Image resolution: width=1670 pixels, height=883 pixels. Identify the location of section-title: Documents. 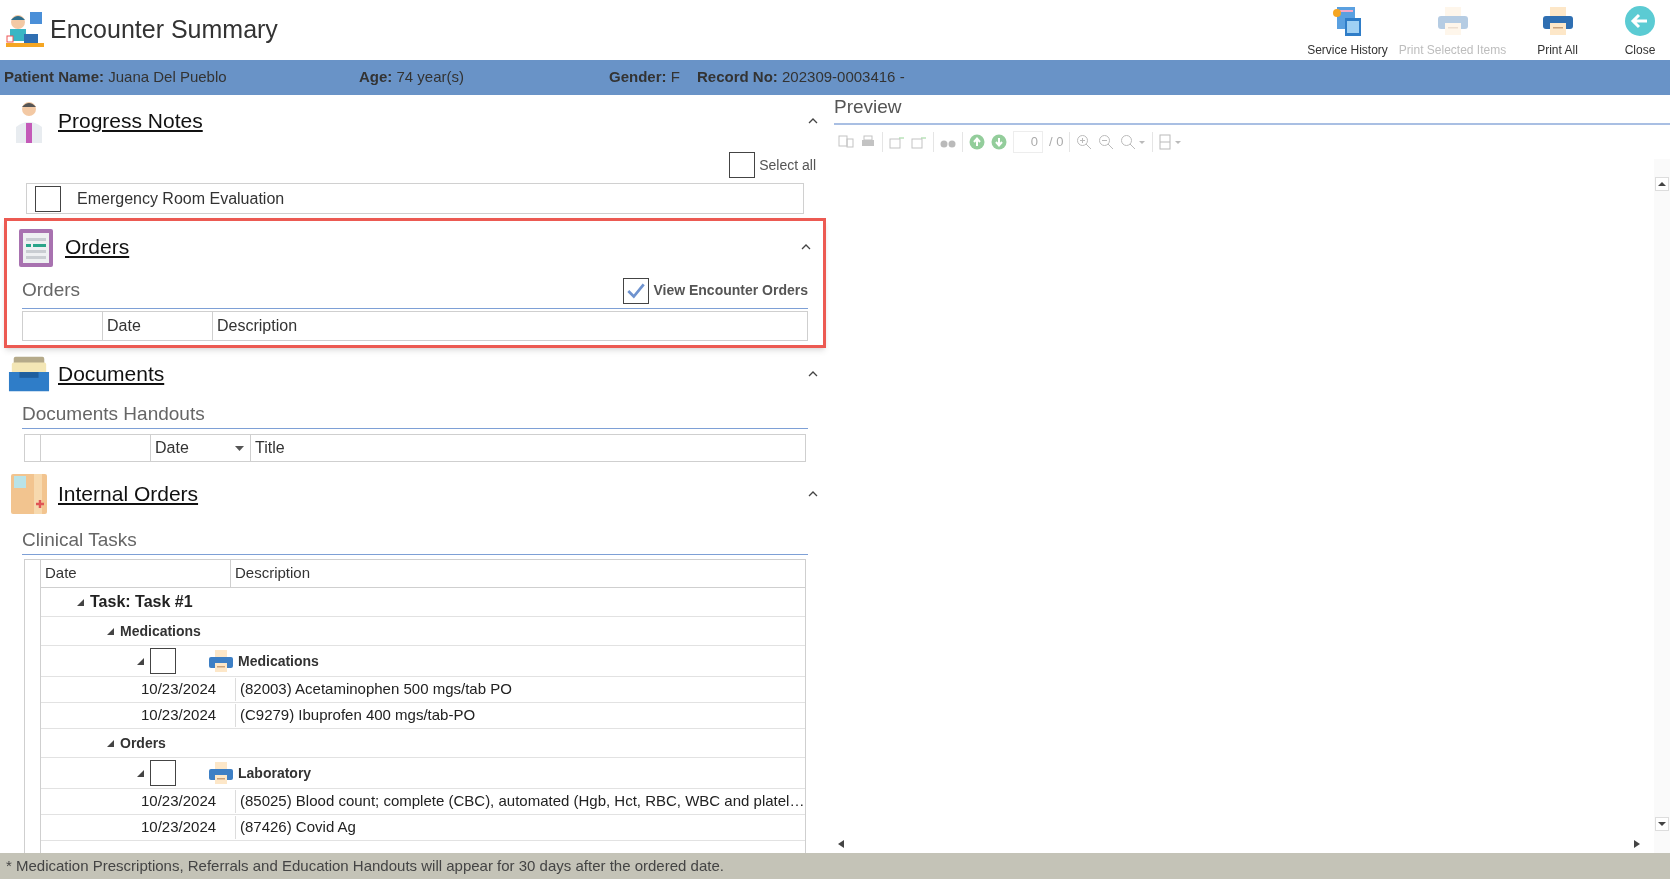
(111, 374).